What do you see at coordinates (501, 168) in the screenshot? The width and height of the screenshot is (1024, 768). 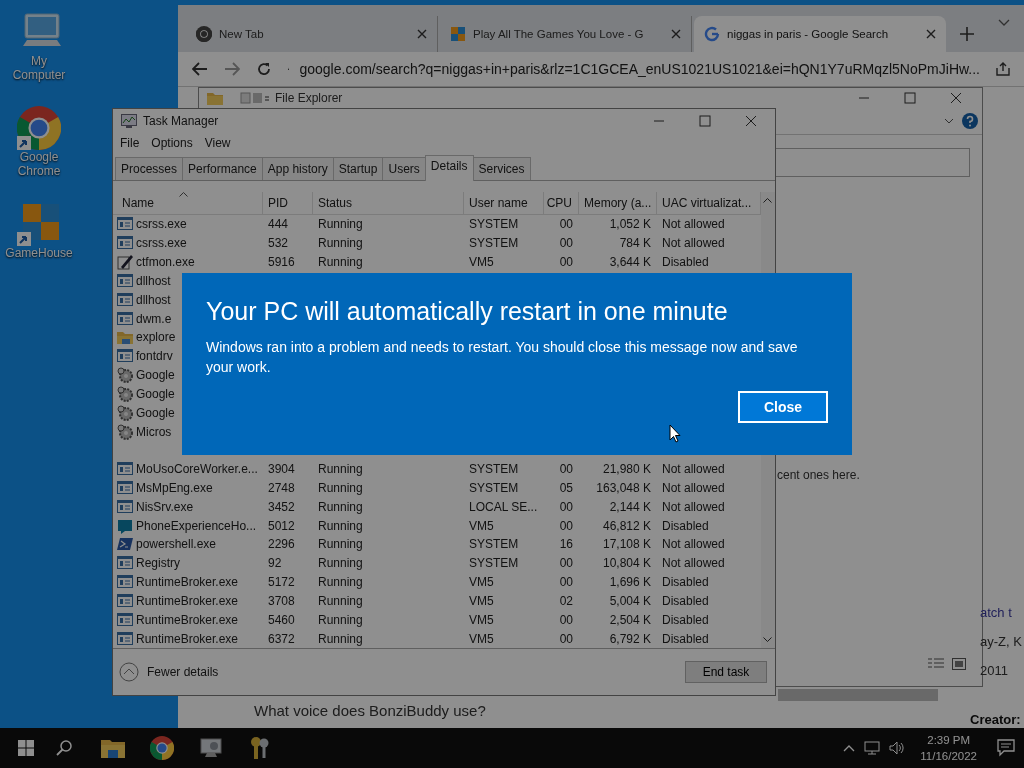 I see `tab: Services` at bounding box center [501, 168].